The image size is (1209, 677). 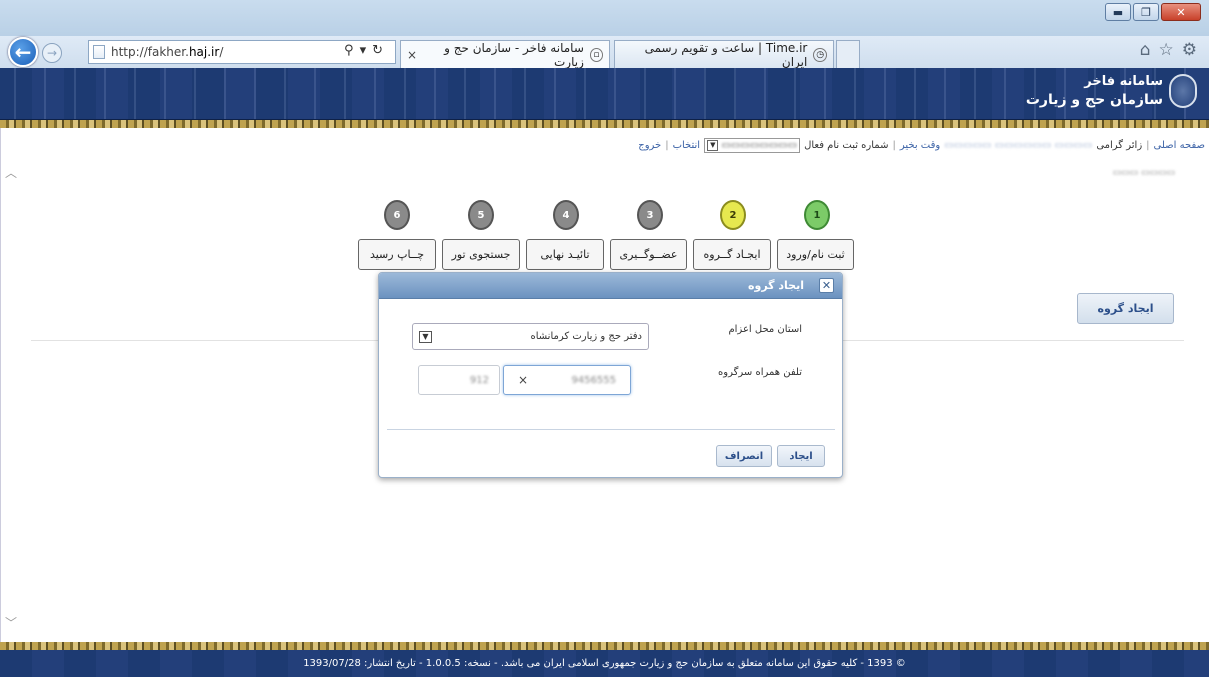 I want to click on back-button: ←, so click(x=23, y=52).